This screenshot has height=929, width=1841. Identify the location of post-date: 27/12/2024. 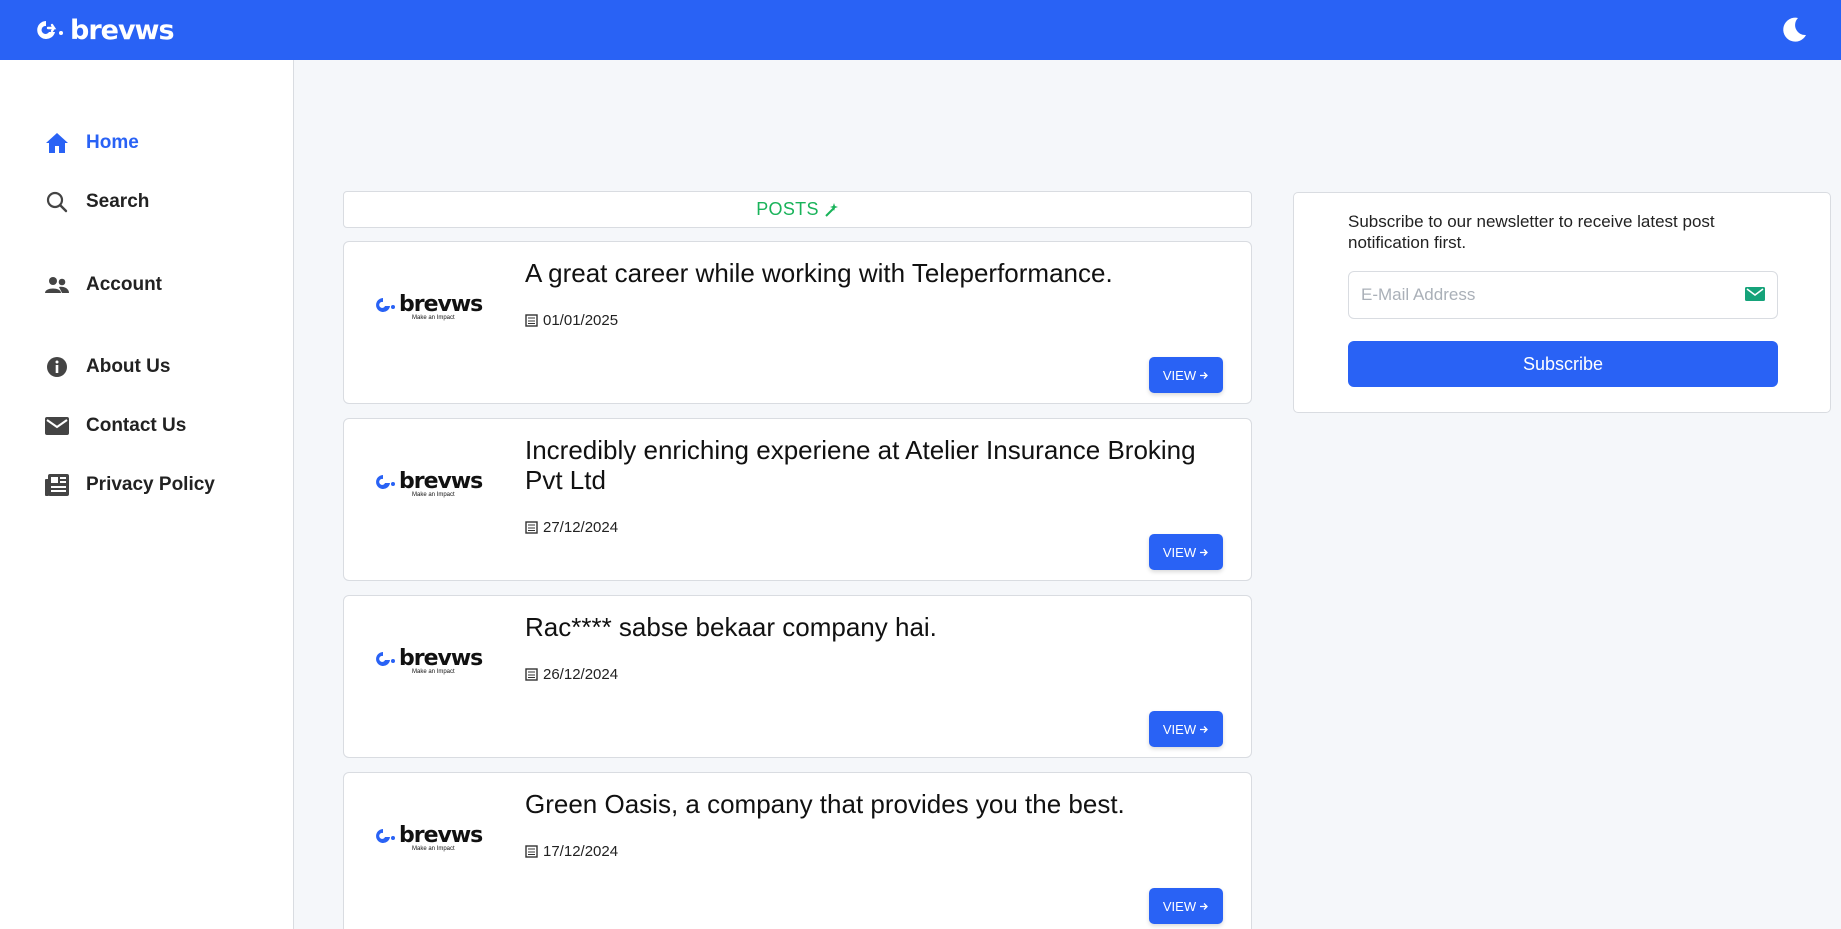
(571, 527).